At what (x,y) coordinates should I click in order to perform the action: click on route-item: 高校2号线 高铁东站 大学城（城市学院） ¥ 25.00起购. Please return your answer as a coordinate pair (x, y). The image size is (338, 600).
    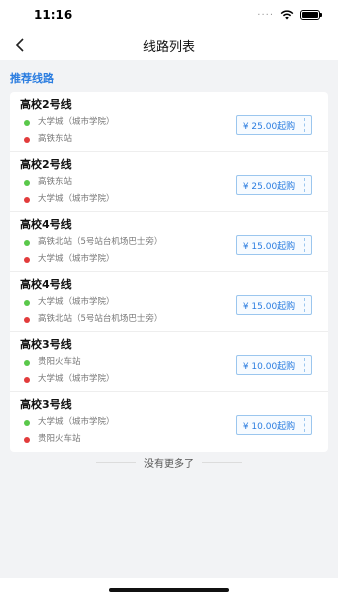
    Looking at the image, I should click on (169, 182).